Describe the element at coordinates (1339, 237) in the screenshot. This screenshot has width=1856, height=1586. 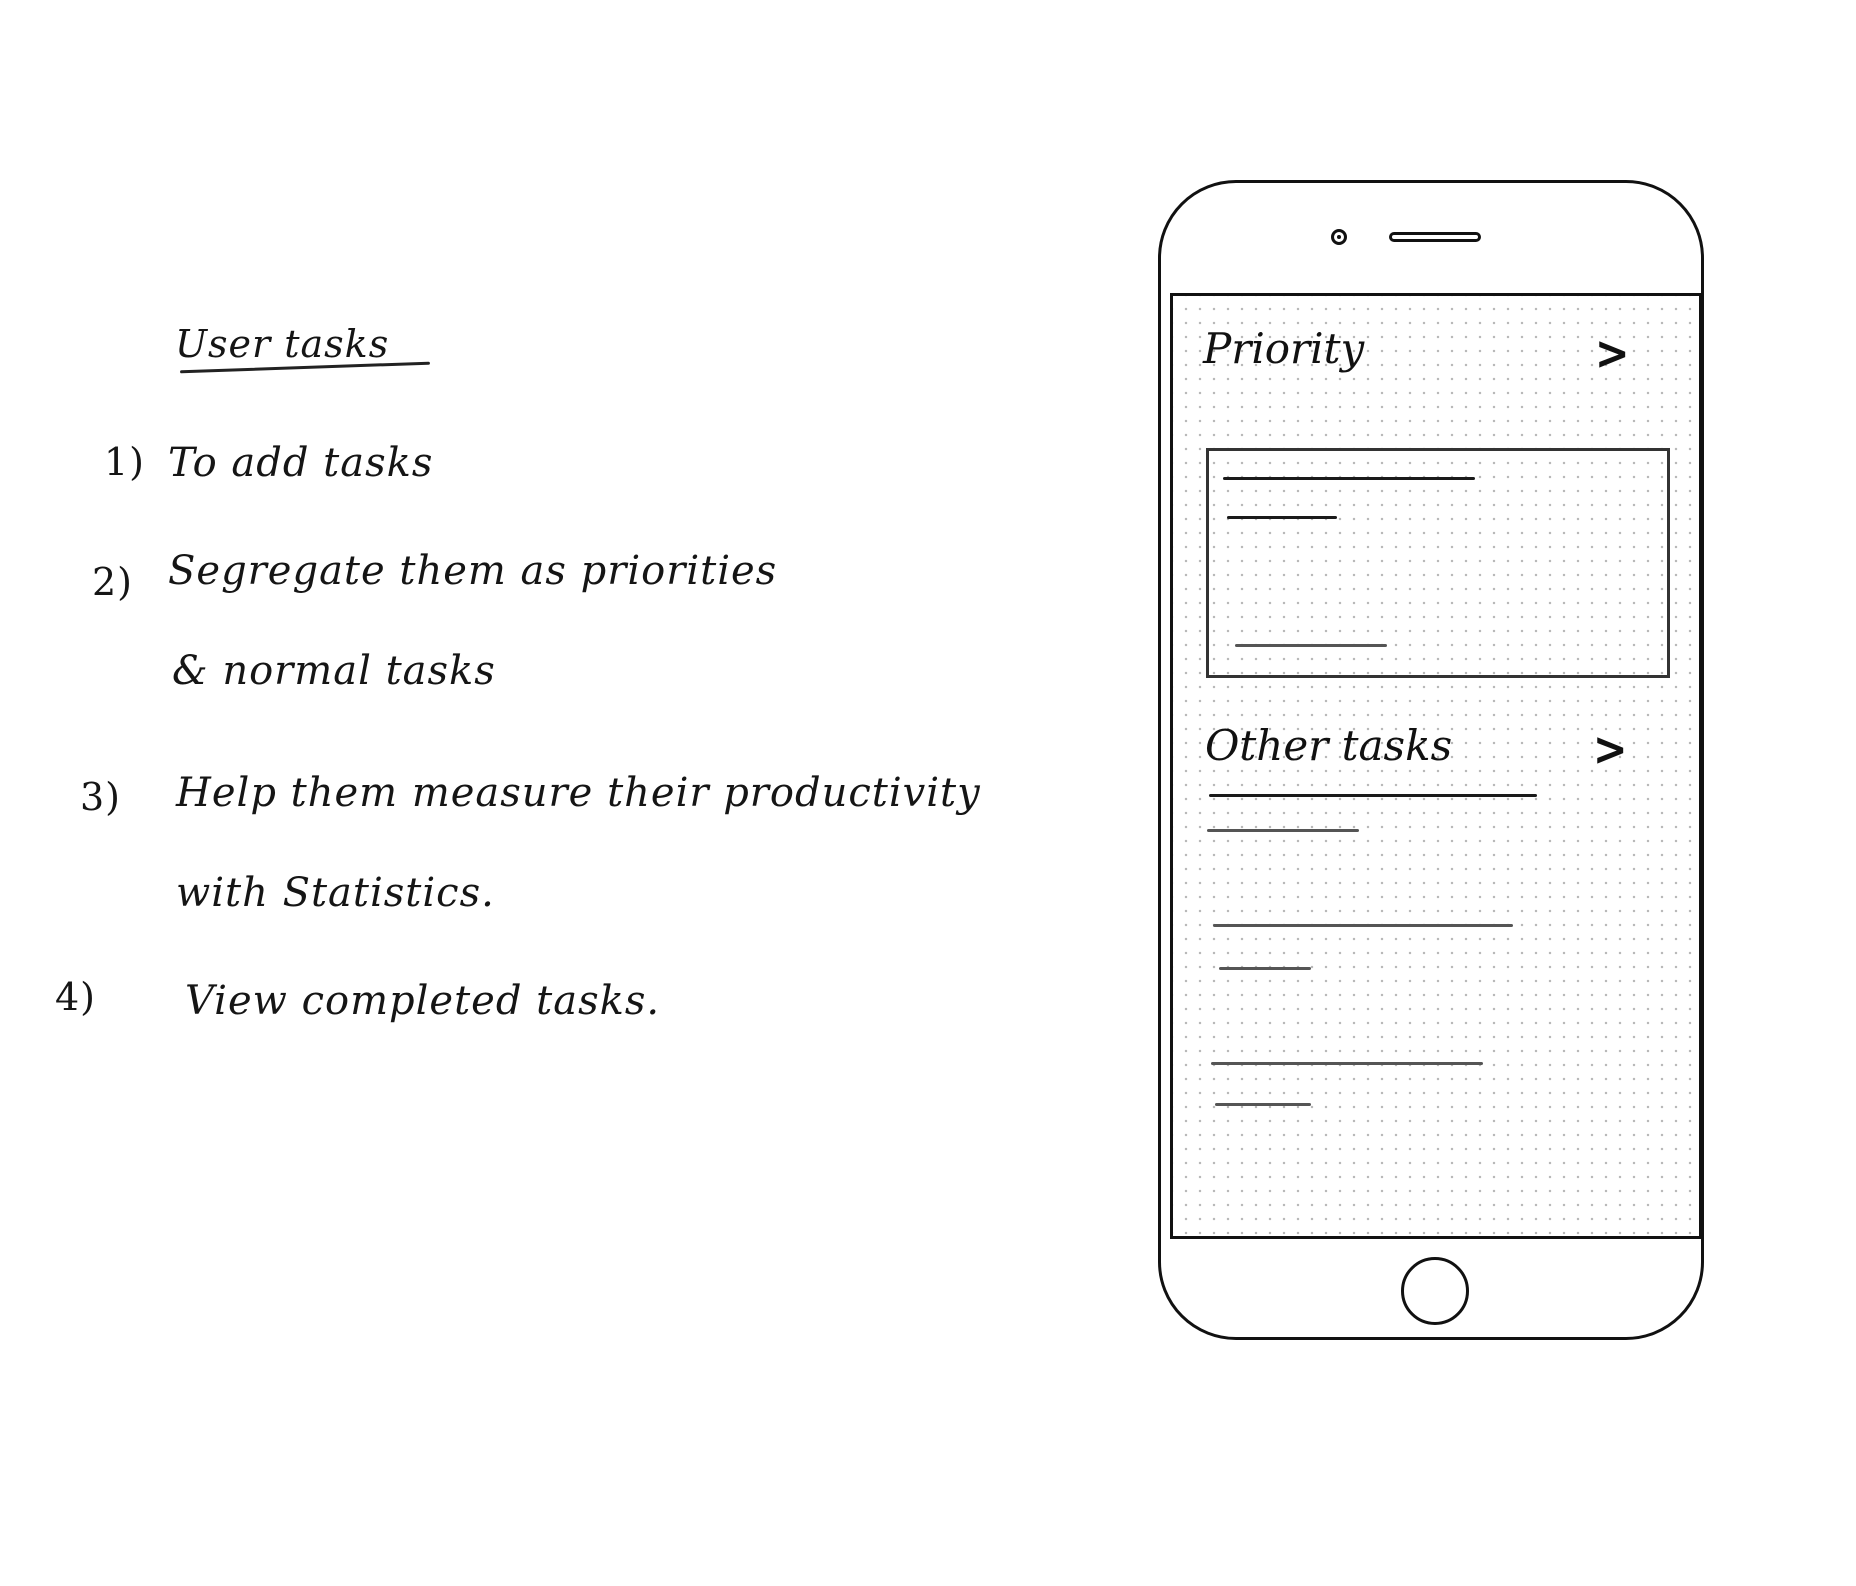
I see `camera-icon` at that location.